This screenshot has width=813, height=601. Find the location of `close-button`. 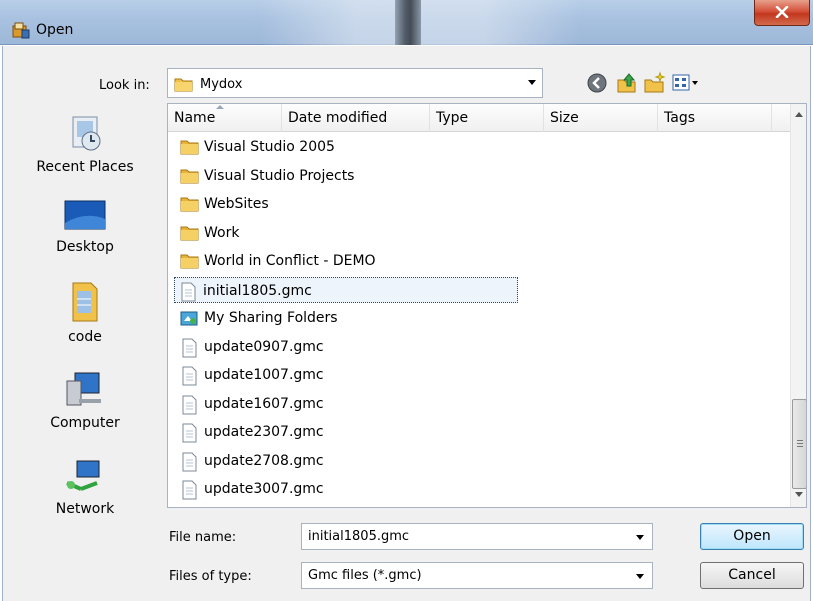

close-button is located at coordinates (782, 13).